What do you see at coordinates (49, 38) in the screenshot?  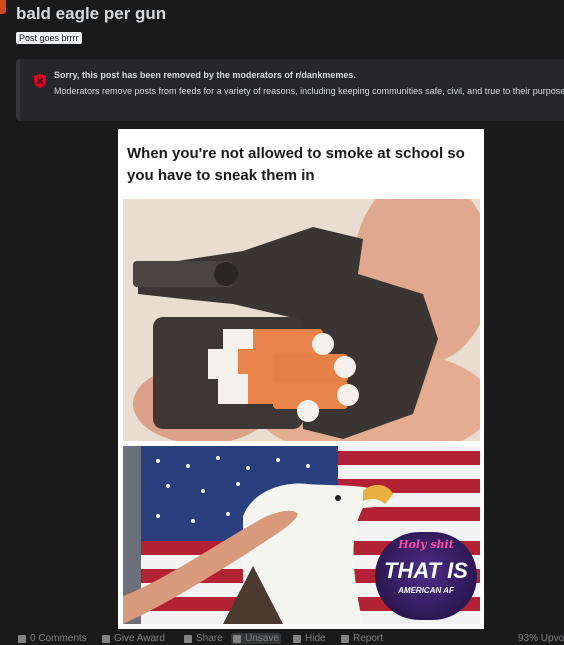 I see `post-flair: Post goes brrrr` at bounding box center [49, 38].